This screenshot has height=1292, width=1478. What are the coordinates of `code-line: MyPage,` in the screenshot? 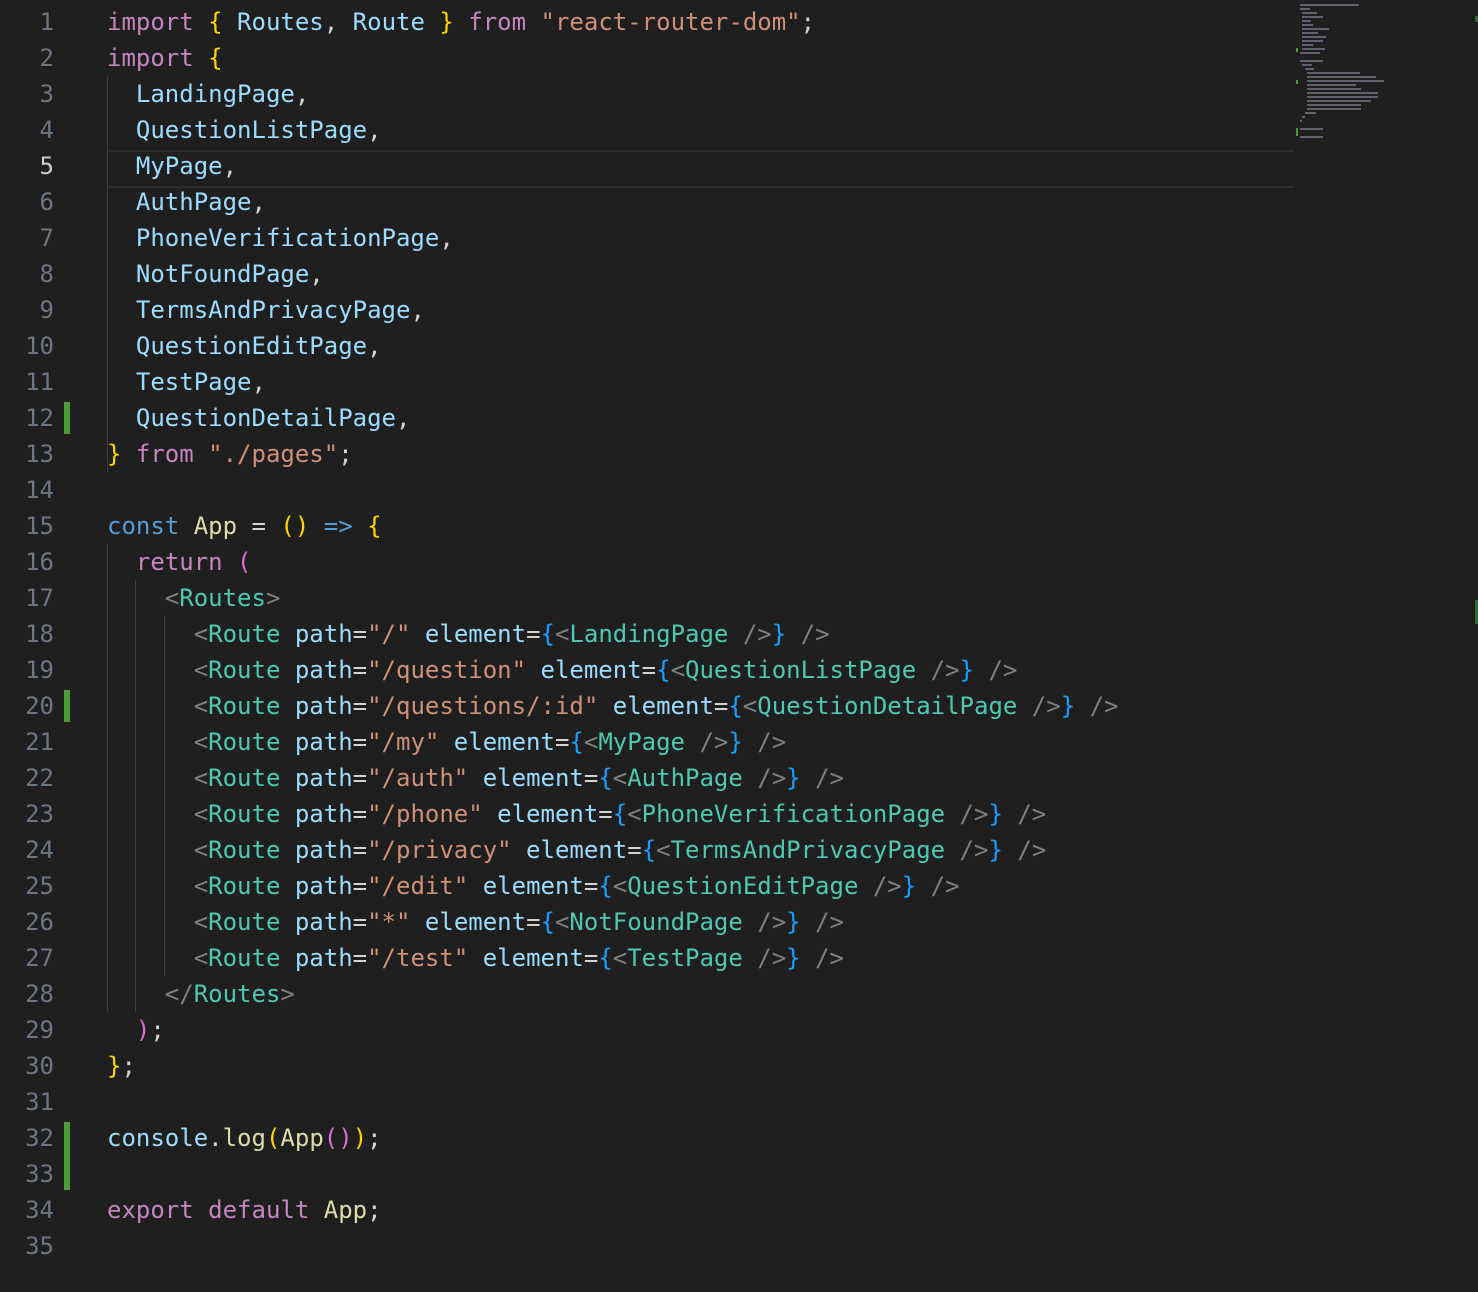 It's located at (172, 166).